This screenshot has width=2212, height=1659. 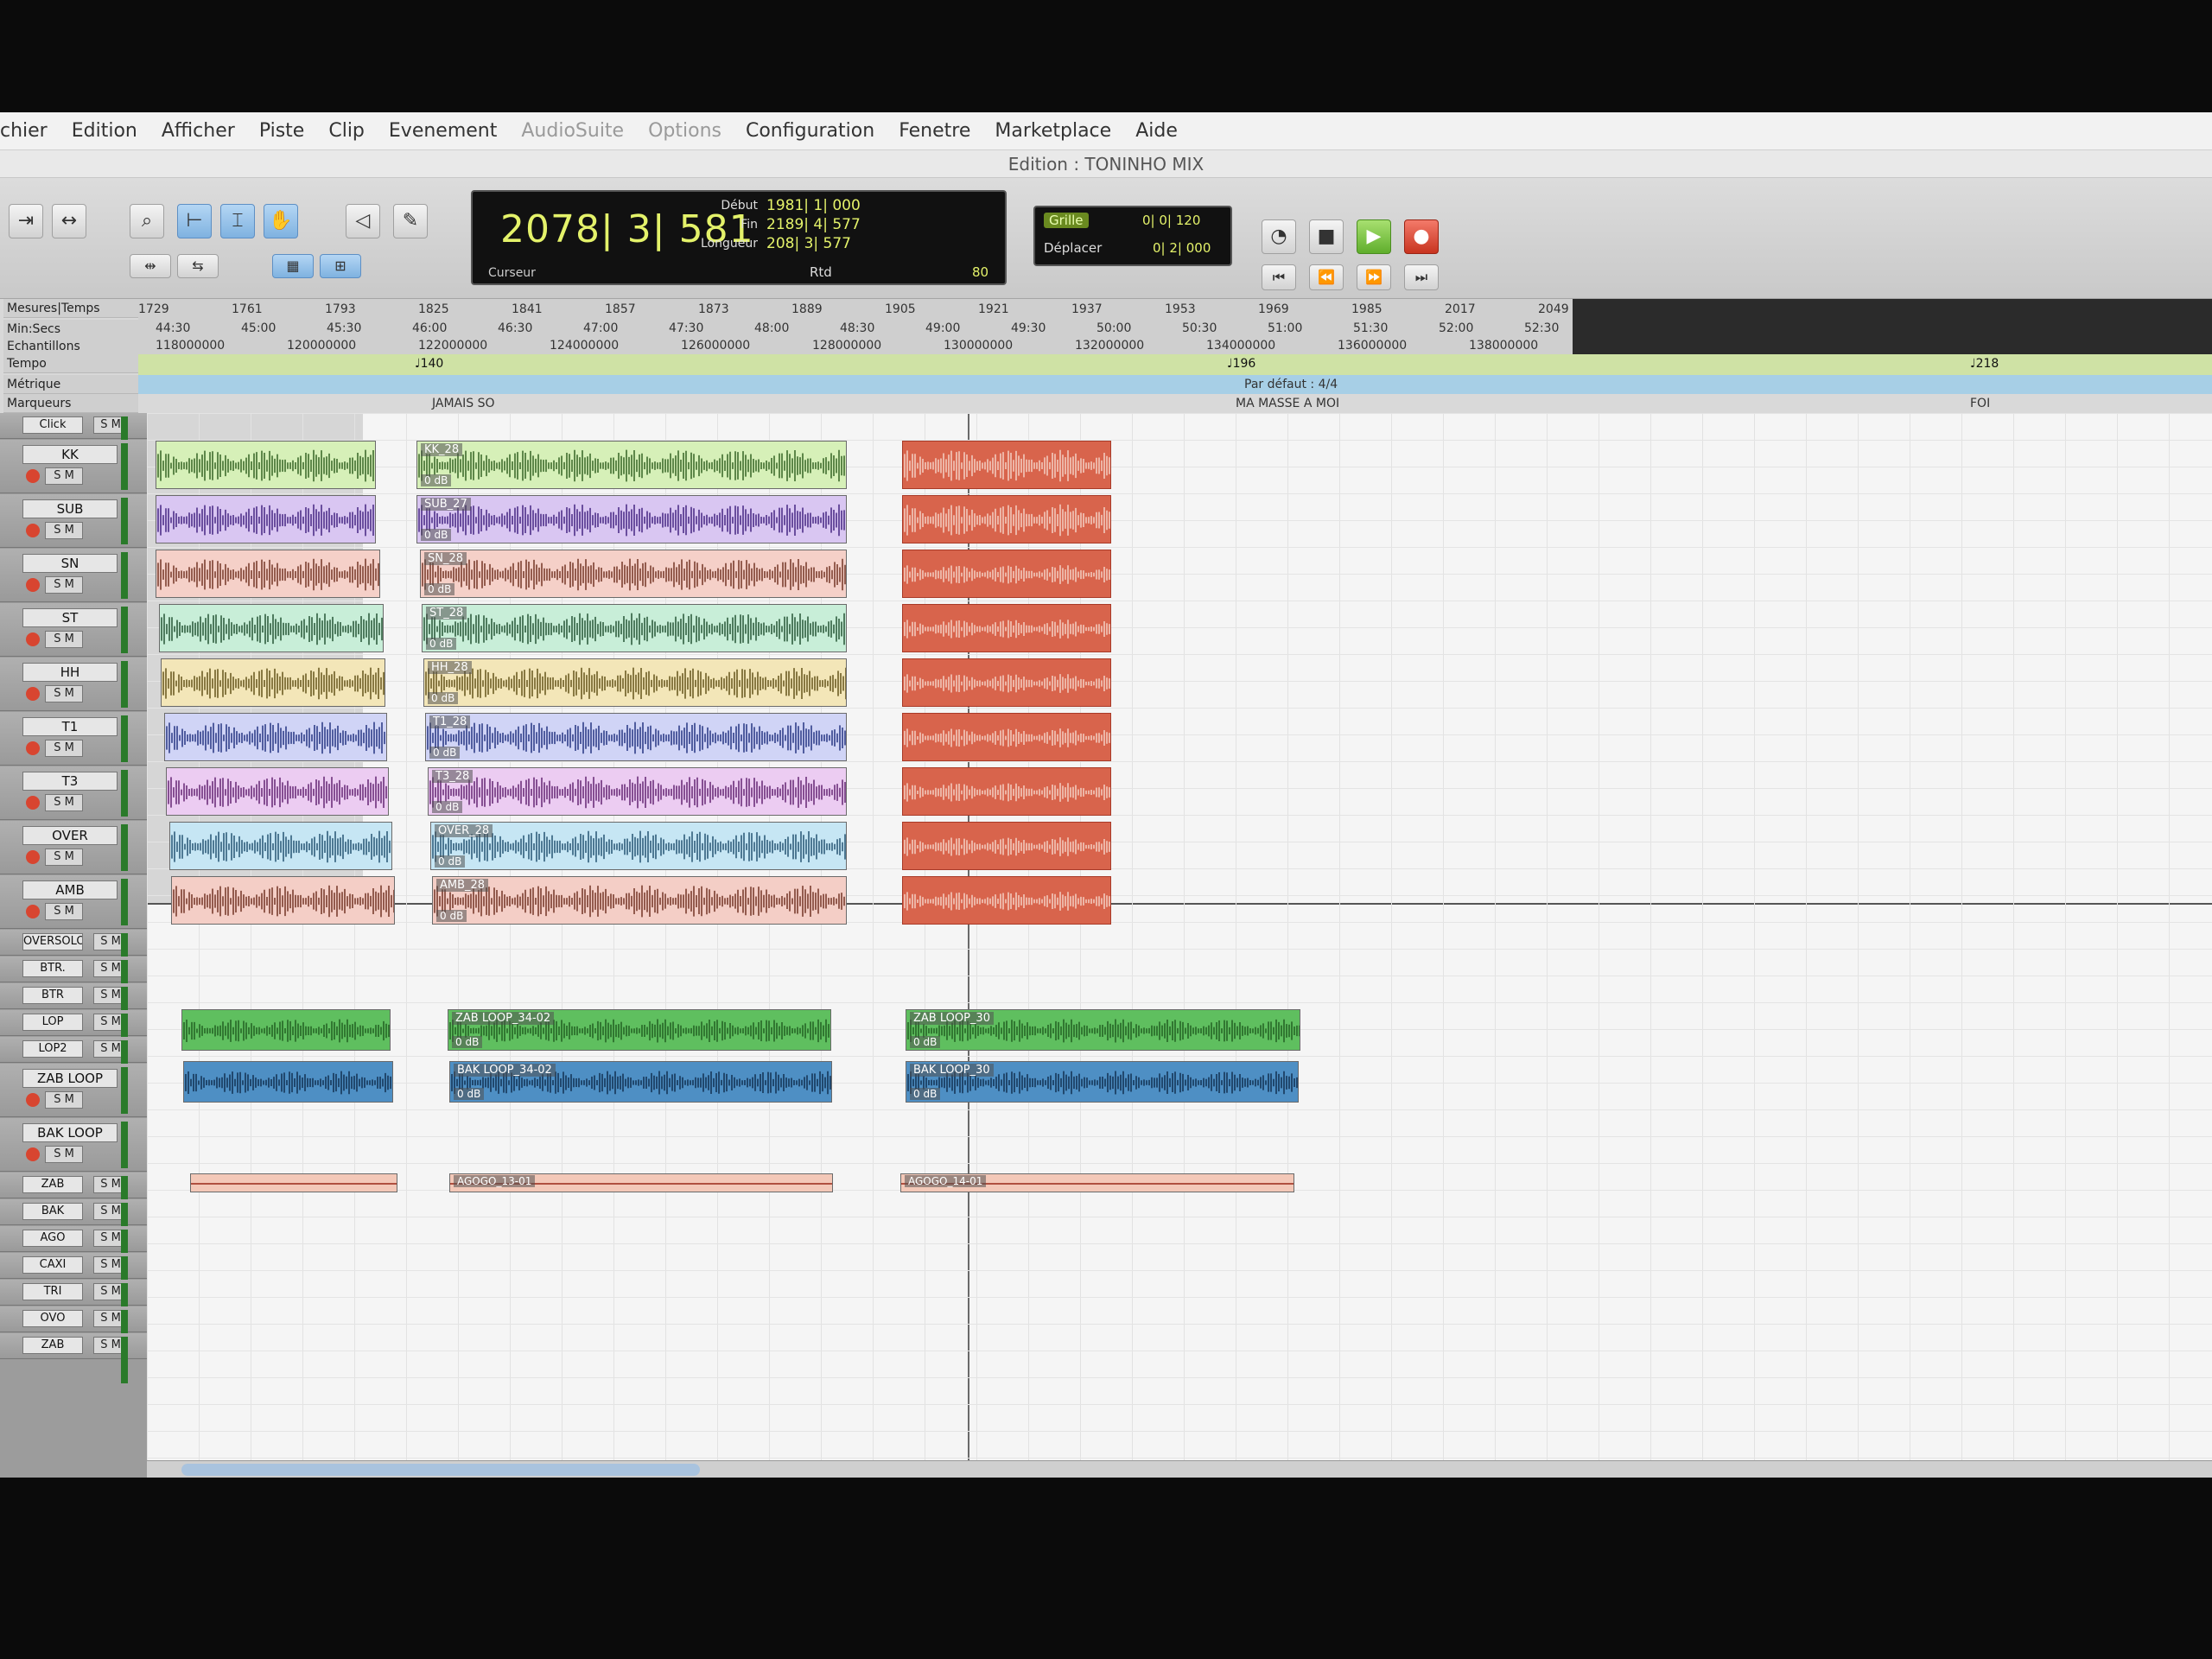 What do you see at coordinates (73, 630) in the screenshot?
I see `track-header-st: ST S M` at bounding box center [73, 630].